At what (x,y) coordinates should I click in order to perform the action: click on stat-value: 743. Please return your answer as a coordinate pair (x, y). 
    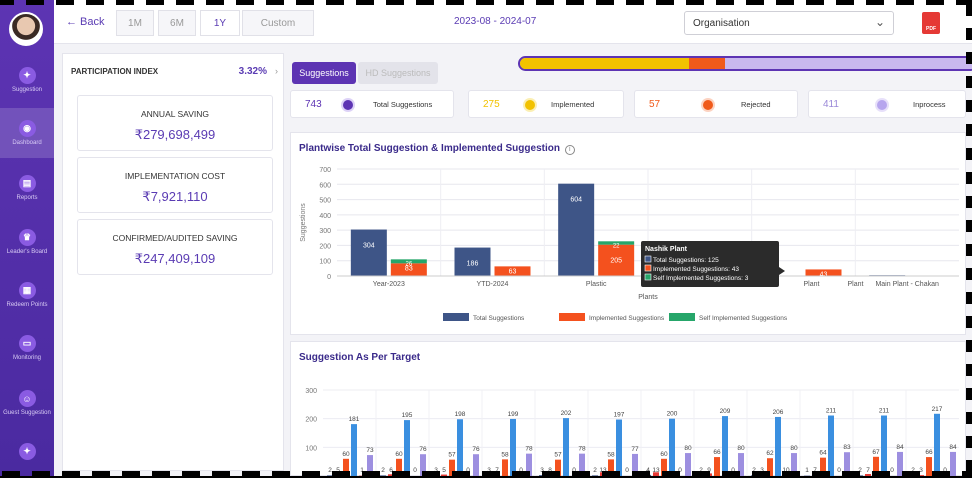
    Looking at the image, I should click on (313, 104).